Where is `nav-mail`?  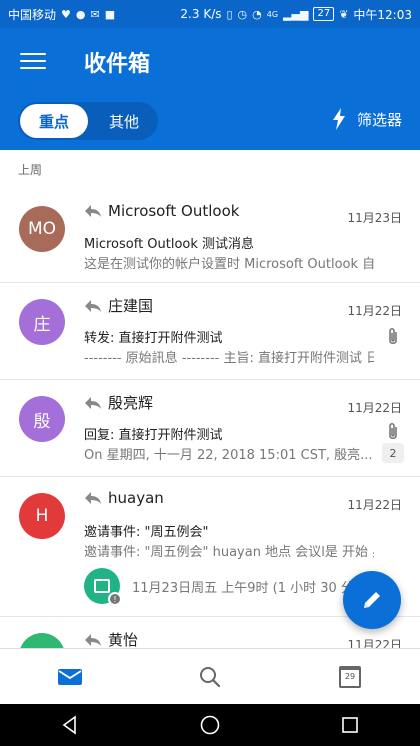 nav-mail is located at coordinates (70, 677).